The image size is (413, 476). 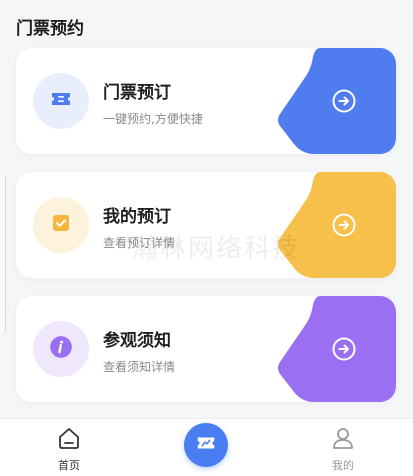 I want to click on card-title: 参观须知, so click(x=137, y=341).